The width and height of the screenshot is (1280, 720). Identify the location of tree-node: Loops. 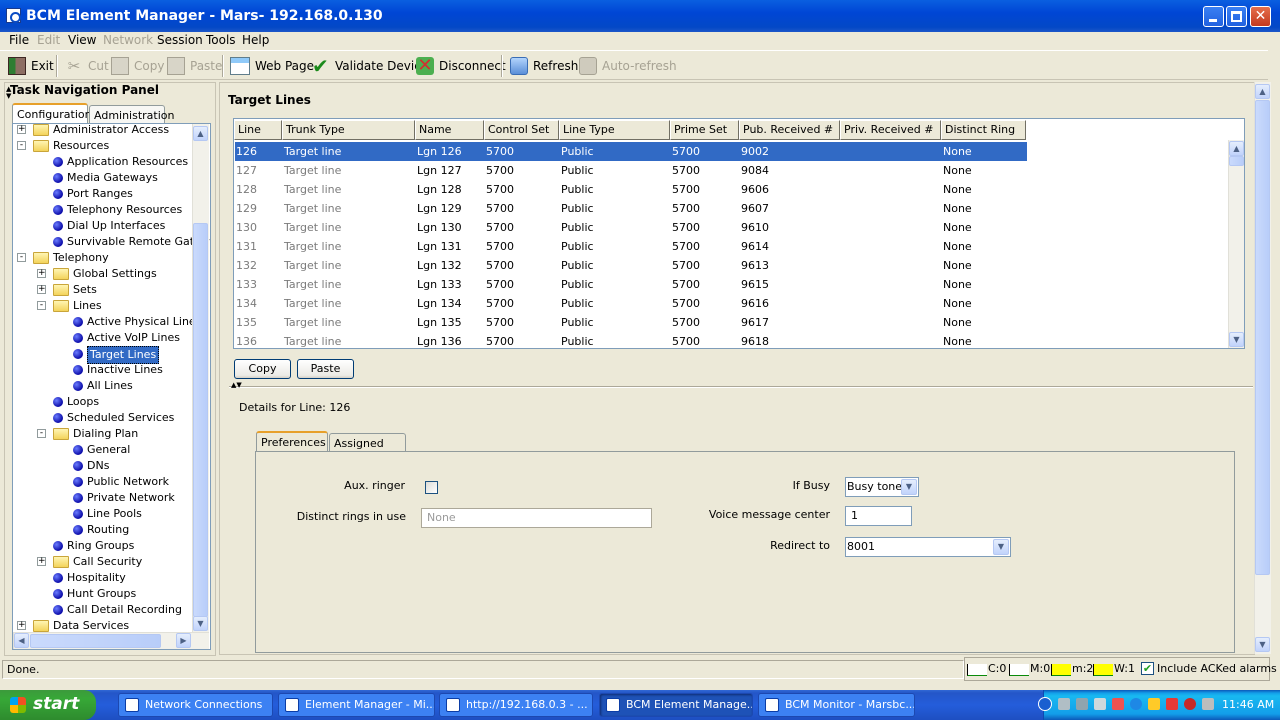
(111, 402).